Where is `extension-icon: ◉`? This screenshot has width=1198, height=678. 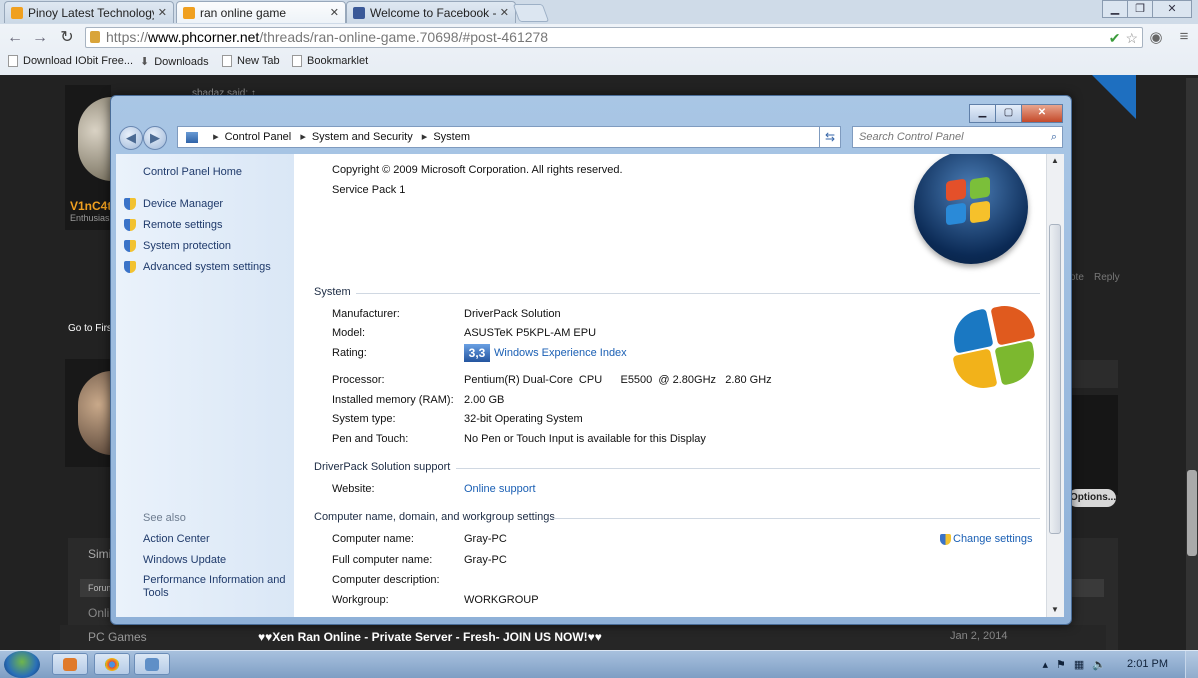 extension-icon: ◉ is located at coordinates (1156, 38).